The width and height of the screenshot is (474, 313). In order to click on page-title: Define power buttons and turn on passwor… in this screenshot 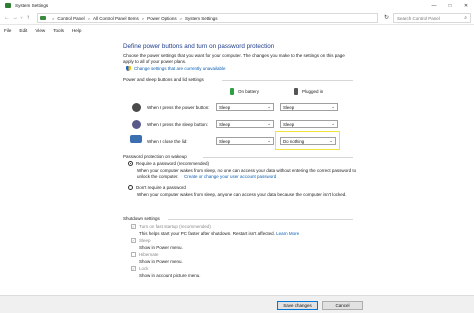, I will do `click(199, 46)`.